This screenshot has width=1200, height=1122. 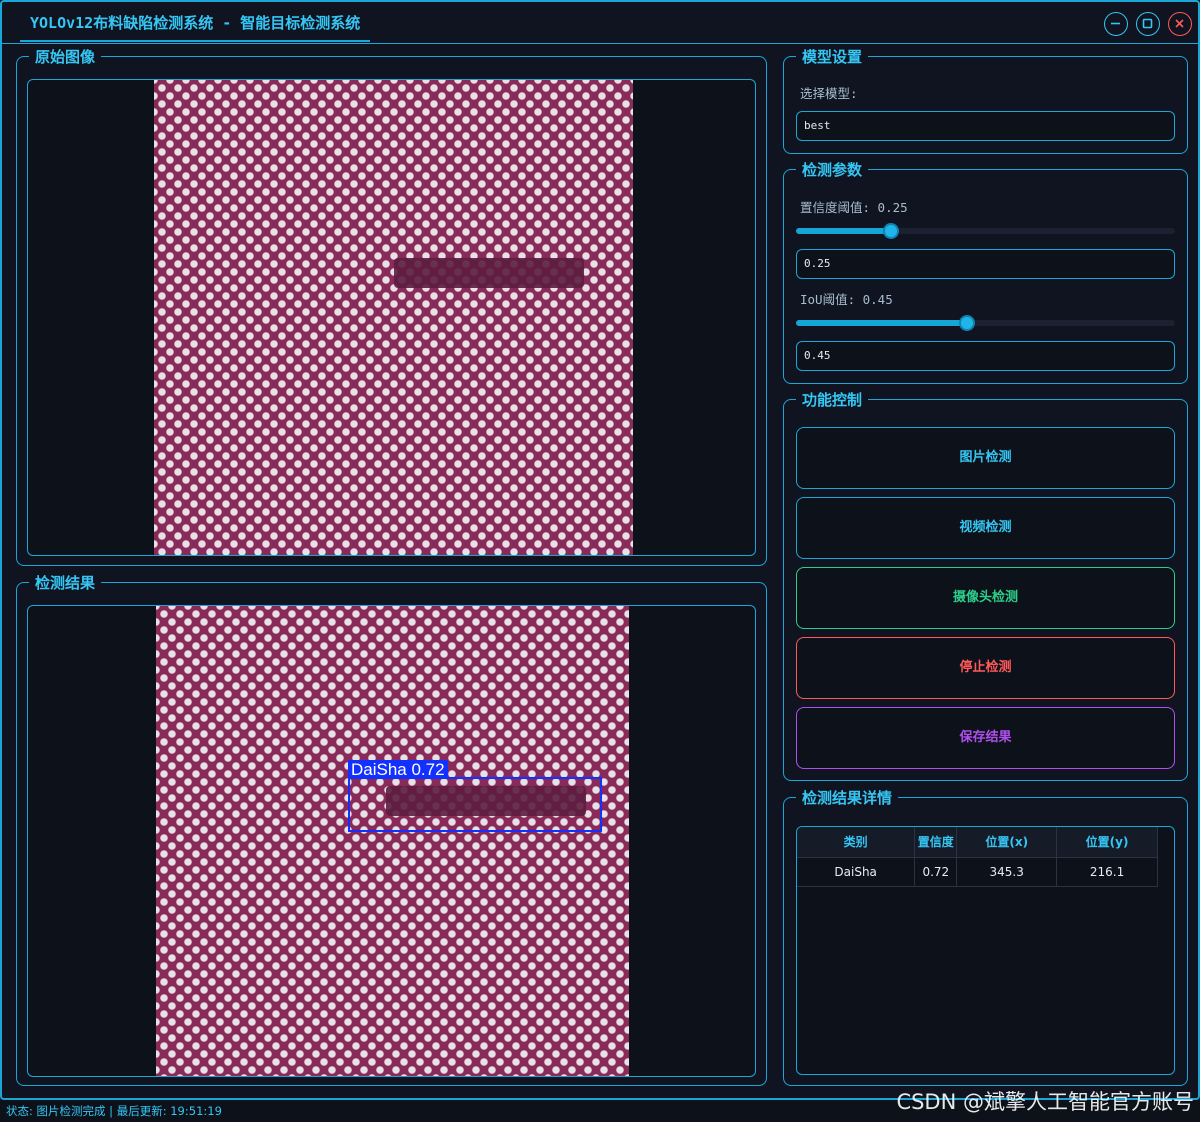 What do you see at coordinates (881, 323) in the screenshot?
I see `iou-slider-fill` at bounding box center [881, 323].